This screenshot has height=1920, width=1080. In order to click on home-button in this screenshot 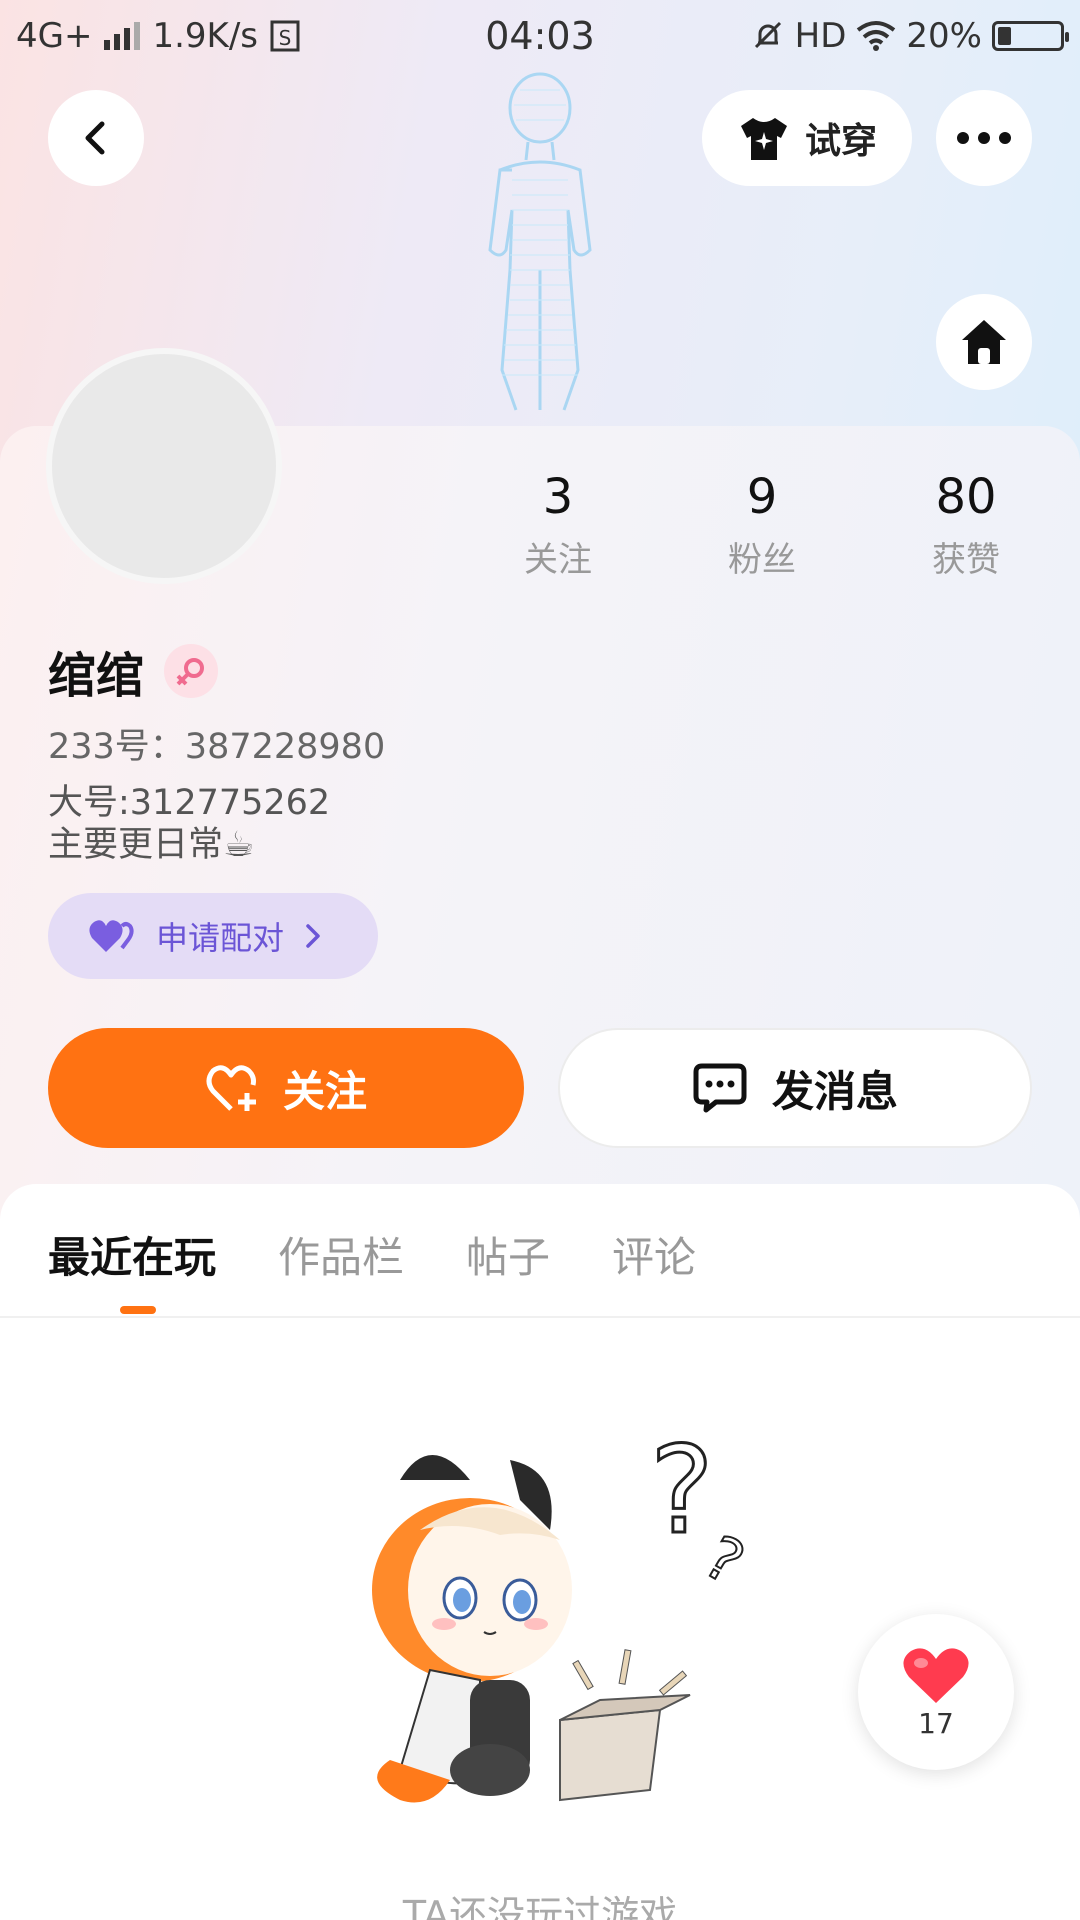, I will do `click(984, 342)`.